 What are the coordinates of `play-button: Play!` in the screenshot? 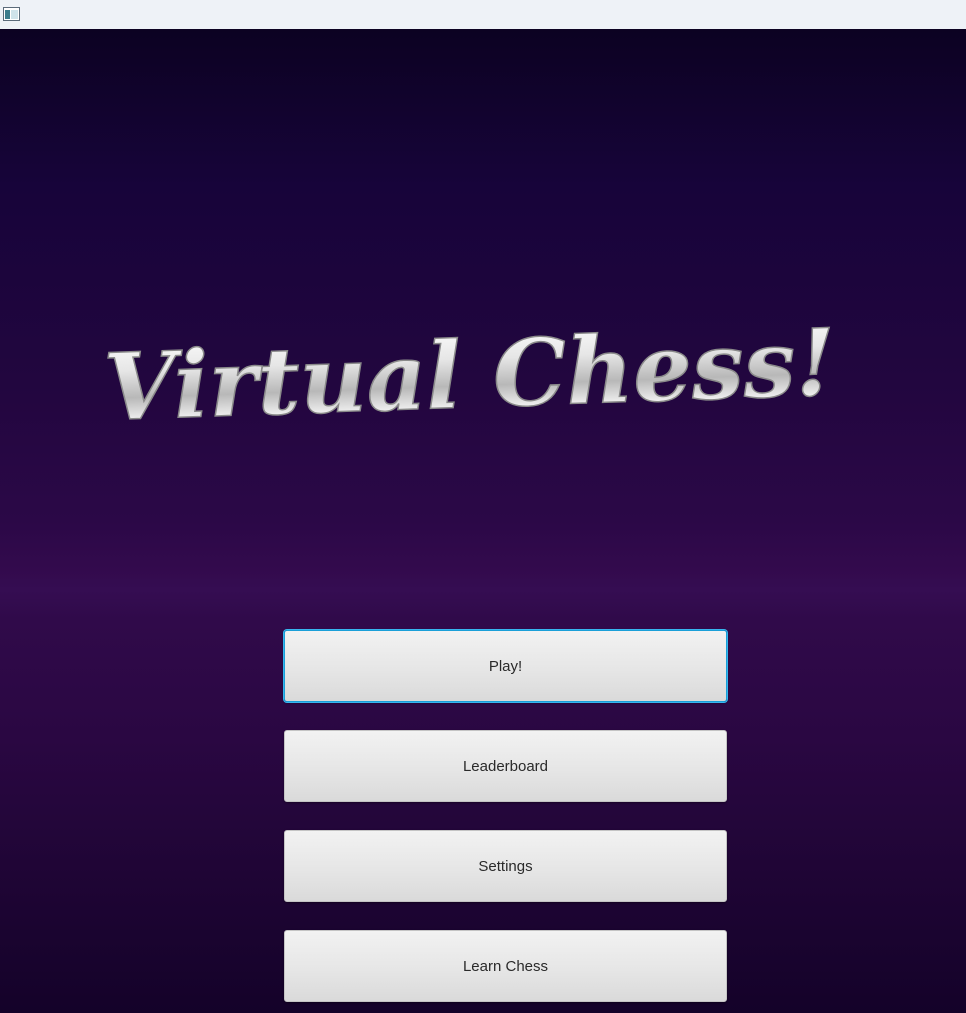 It's located at (505, 666).